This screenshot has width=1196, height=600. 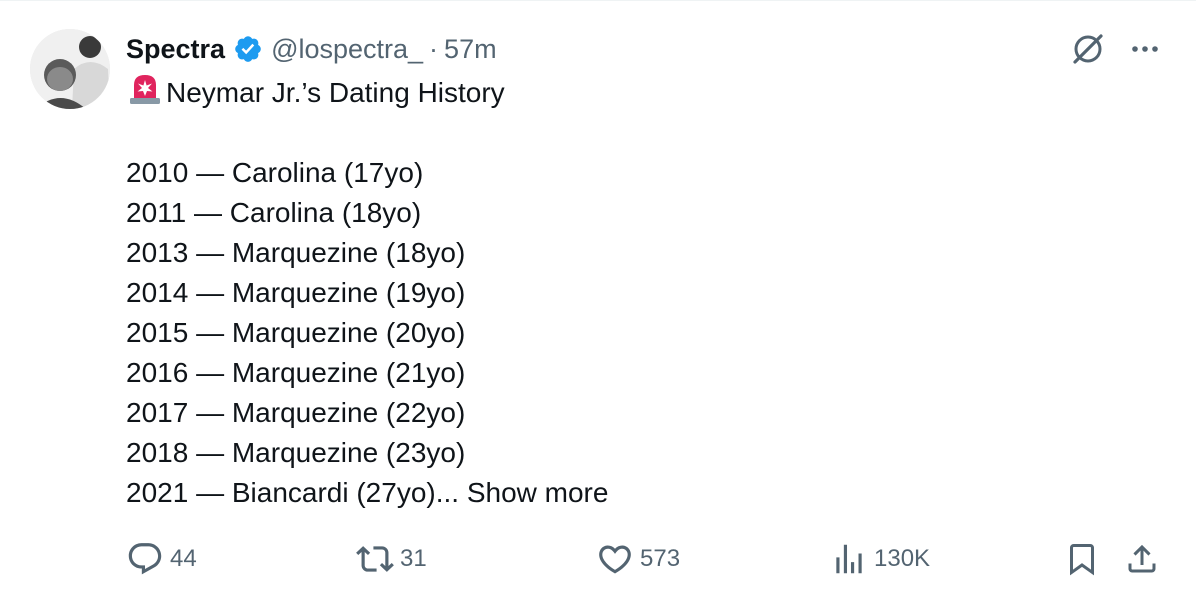 What do you see at coordinates (275, 172) in the screenshot?
I see `timeline-entry: 2010 — Carolina (17yo)` at bounding box center [275, 172].